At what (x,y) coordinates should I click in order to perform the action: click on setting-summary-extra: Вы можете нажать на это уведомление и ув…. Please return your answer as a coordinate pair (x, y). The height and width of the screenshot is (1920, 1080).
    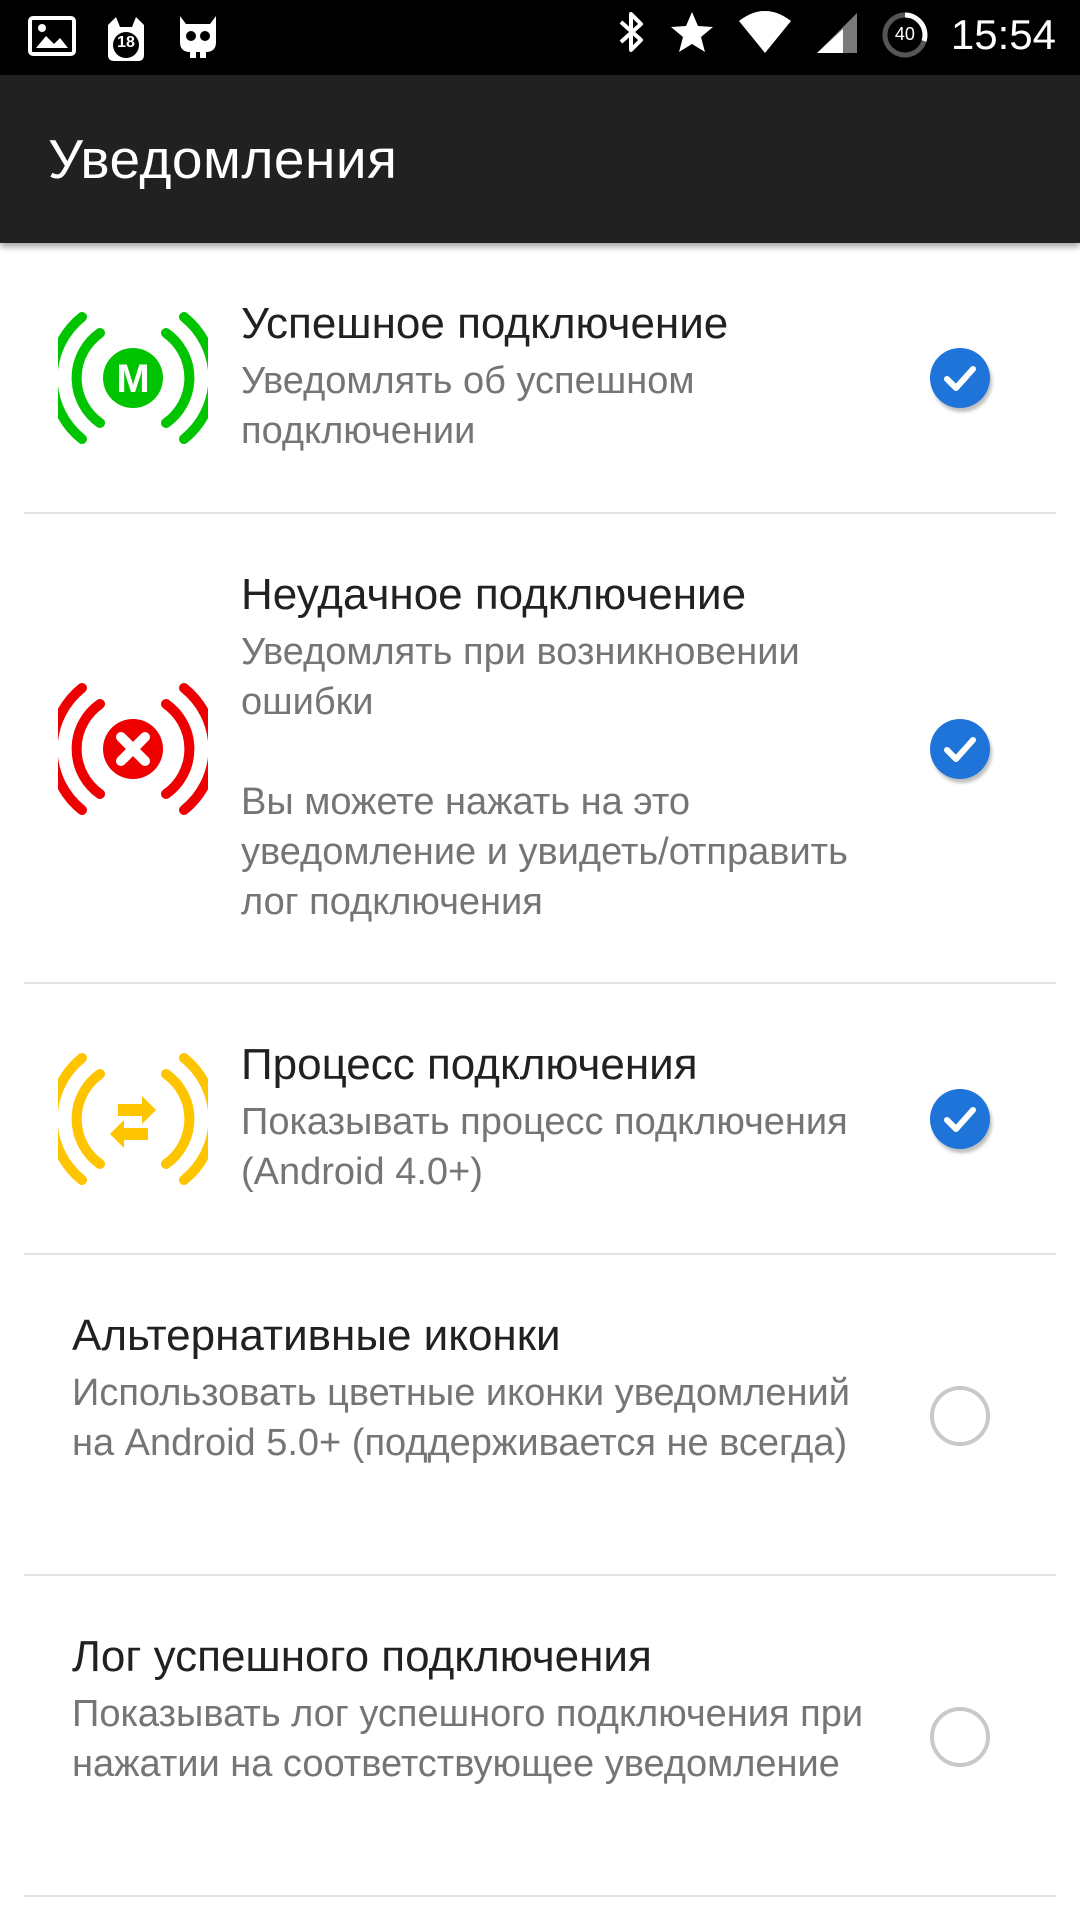
    Looking at the image, I should click on (544, 852).